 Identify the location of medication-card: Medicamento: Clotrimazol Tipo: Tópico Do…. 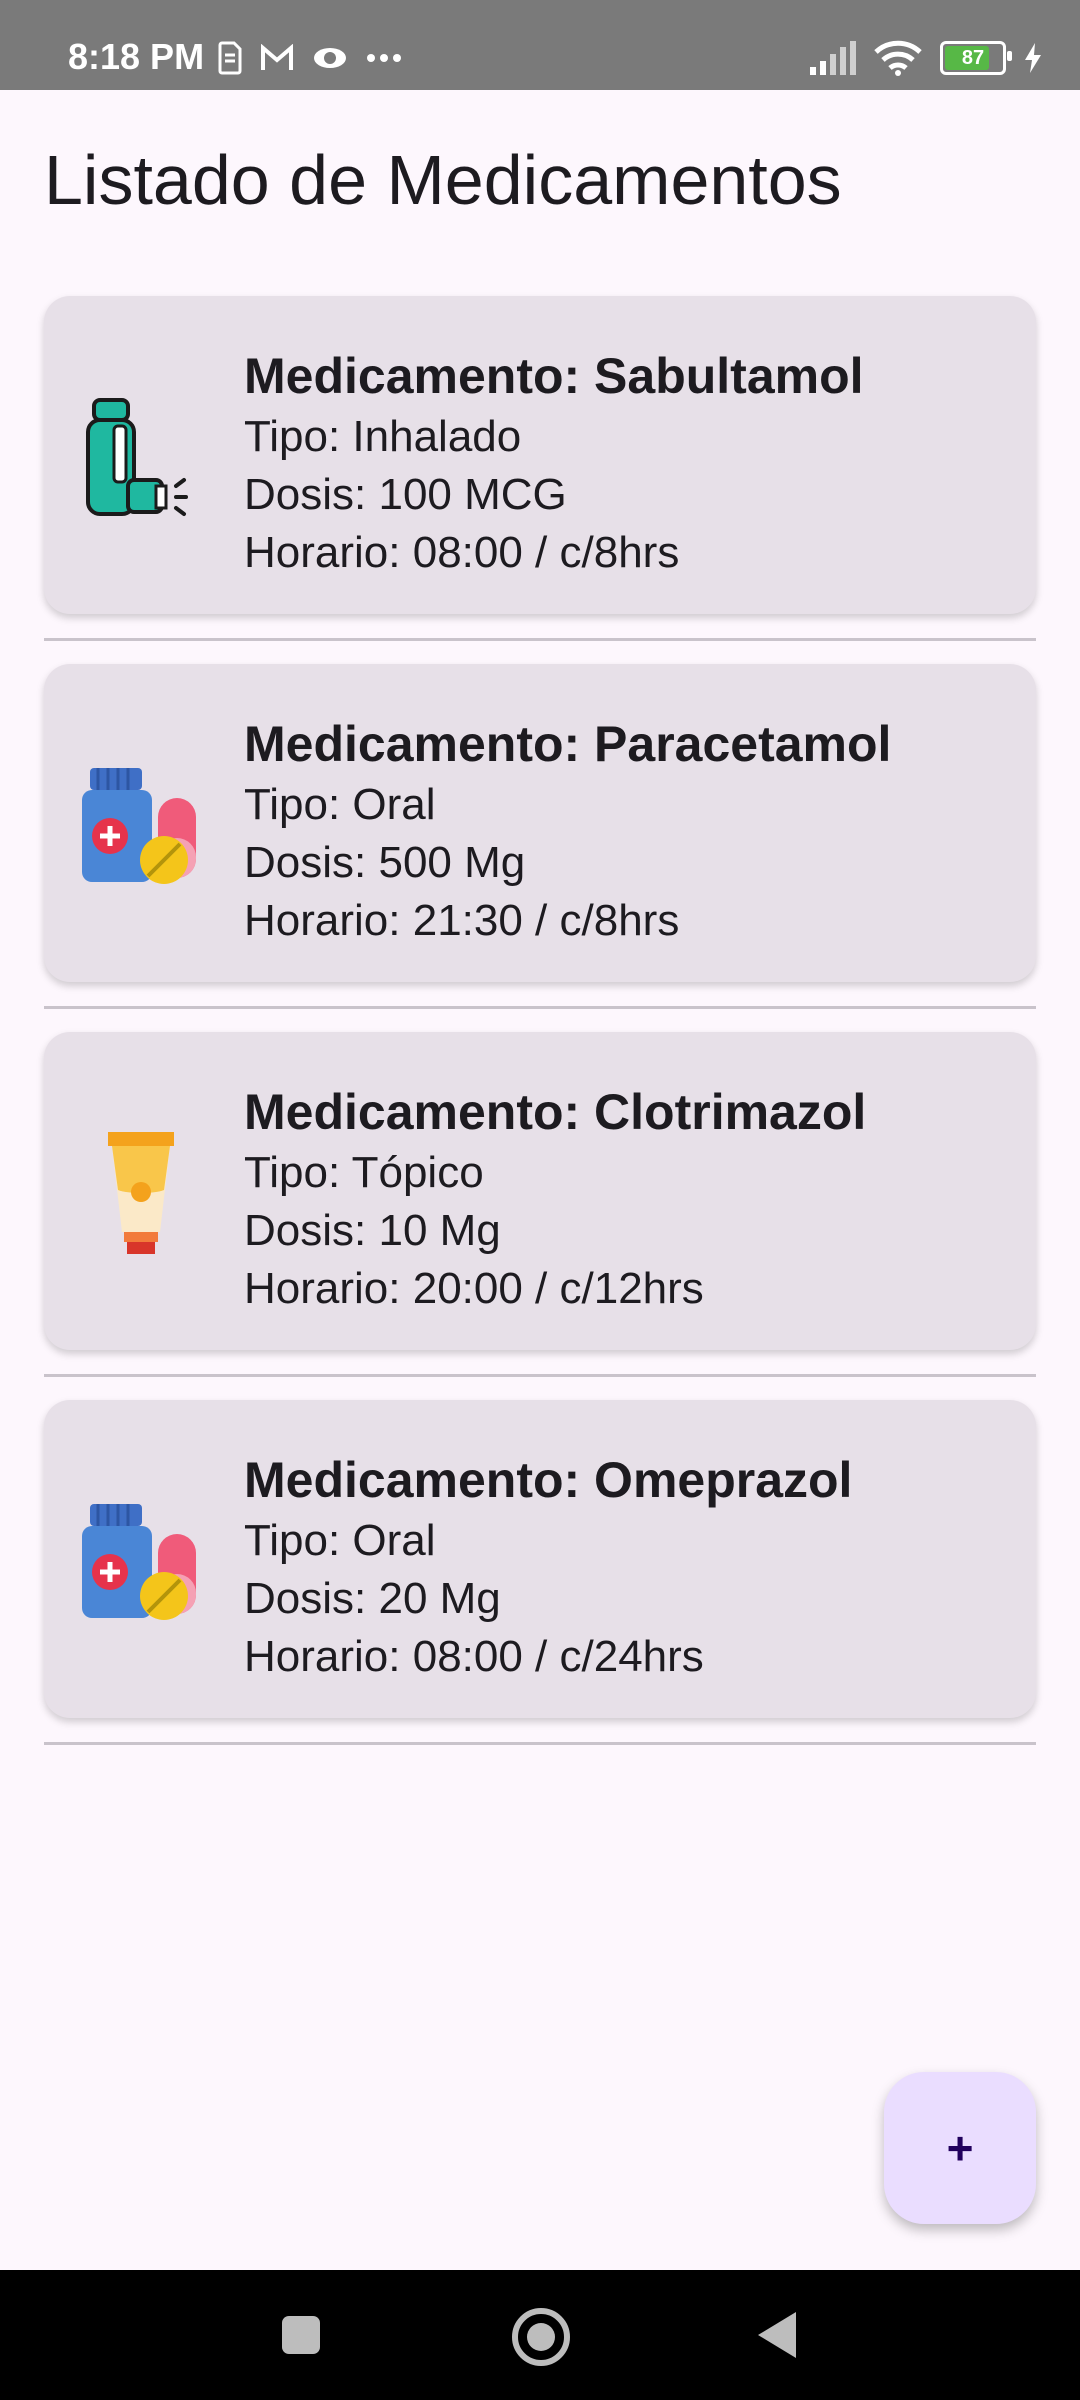
(540, 1191).